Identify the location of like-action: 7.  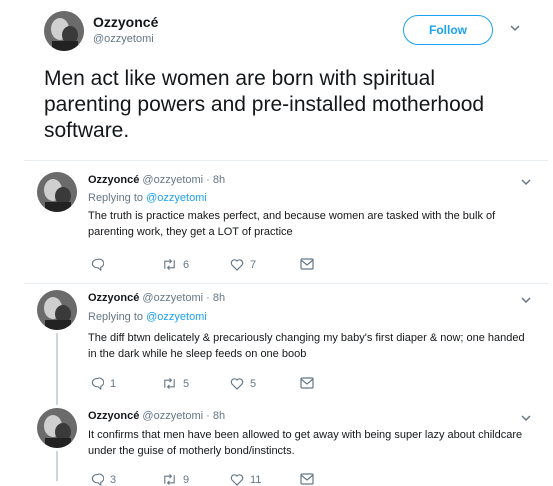
(243, 264).